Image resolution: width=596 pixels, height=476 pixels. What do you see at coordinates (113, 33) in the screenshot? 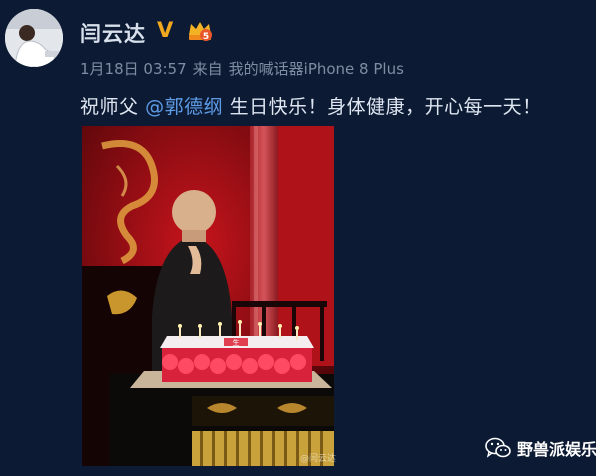
I see `username: 闫云达` at bounding box center [113, 33].